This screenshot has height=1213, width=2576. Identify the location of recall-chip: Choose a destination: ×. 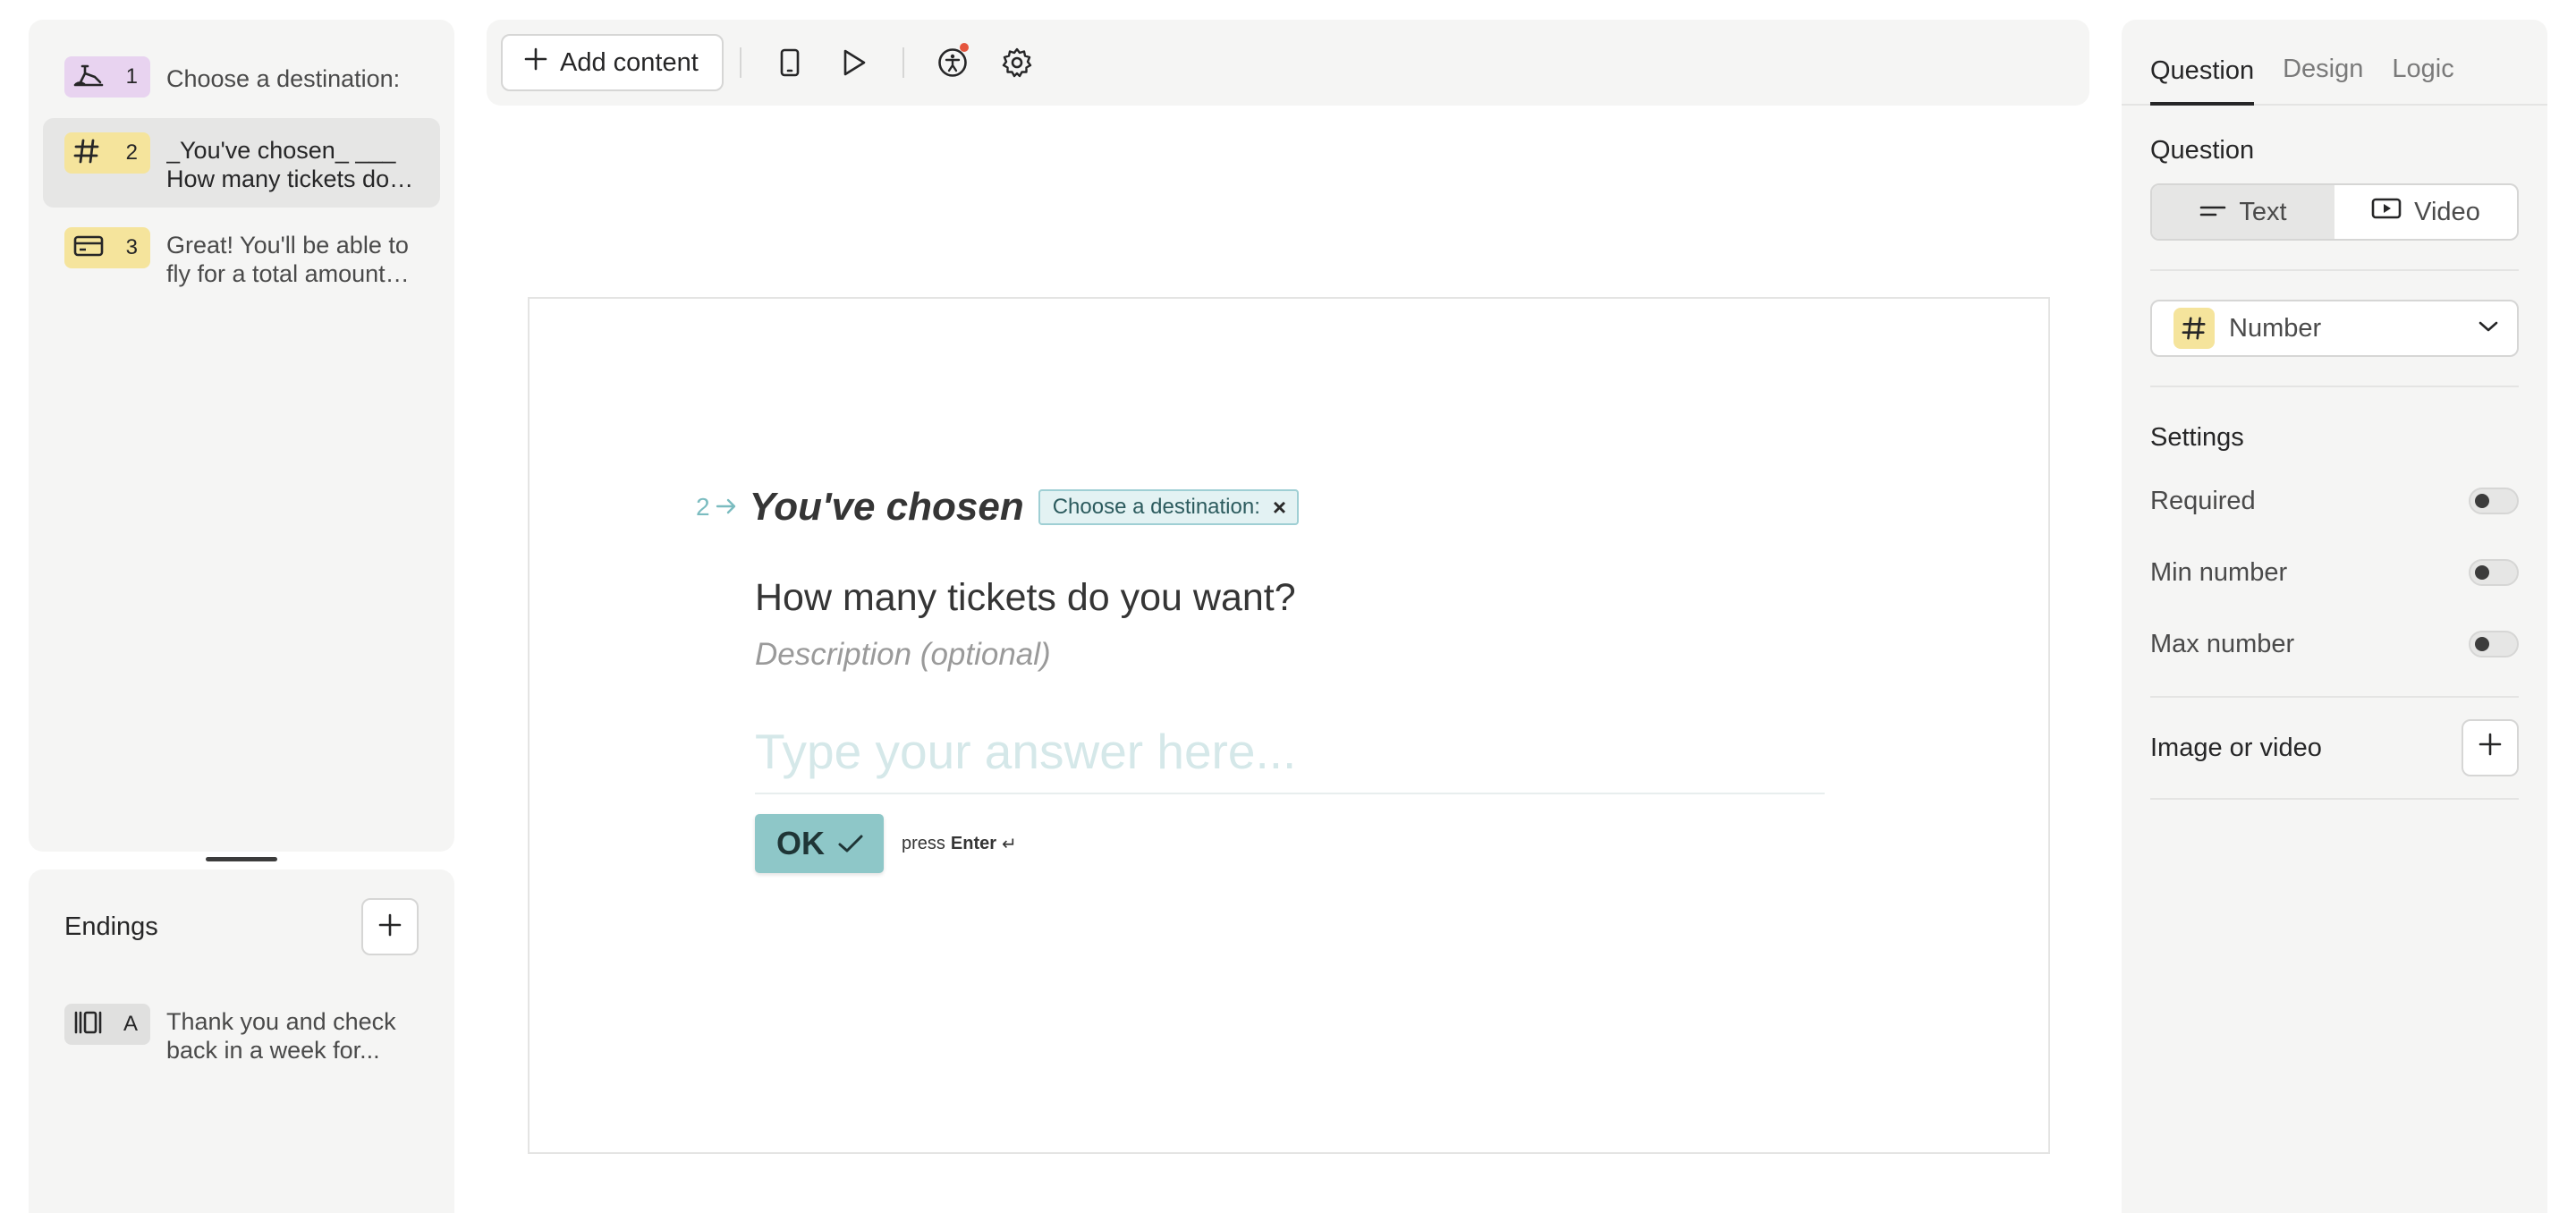
(1169, 507).